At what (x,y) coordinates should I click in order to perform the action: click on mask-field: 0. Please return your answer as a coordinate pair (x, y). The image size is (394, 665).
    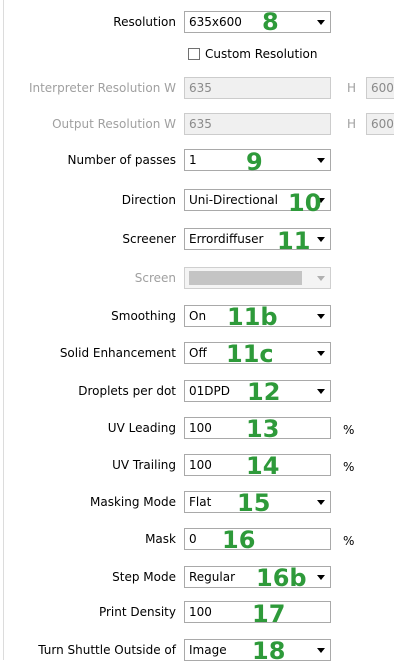
    Looking at the image, I should click on (257, 539).